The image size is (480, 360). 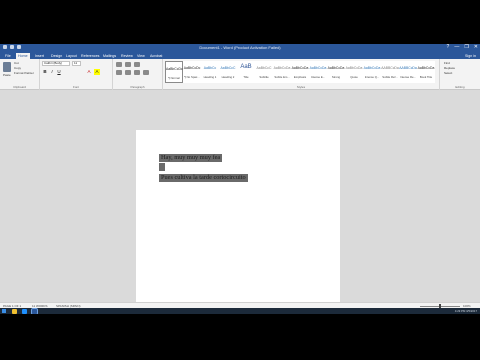 What do you see at coordinates (137, 64) in the screenshot?
I see `multilevel-list-icon` at bounding box center [137, 64].